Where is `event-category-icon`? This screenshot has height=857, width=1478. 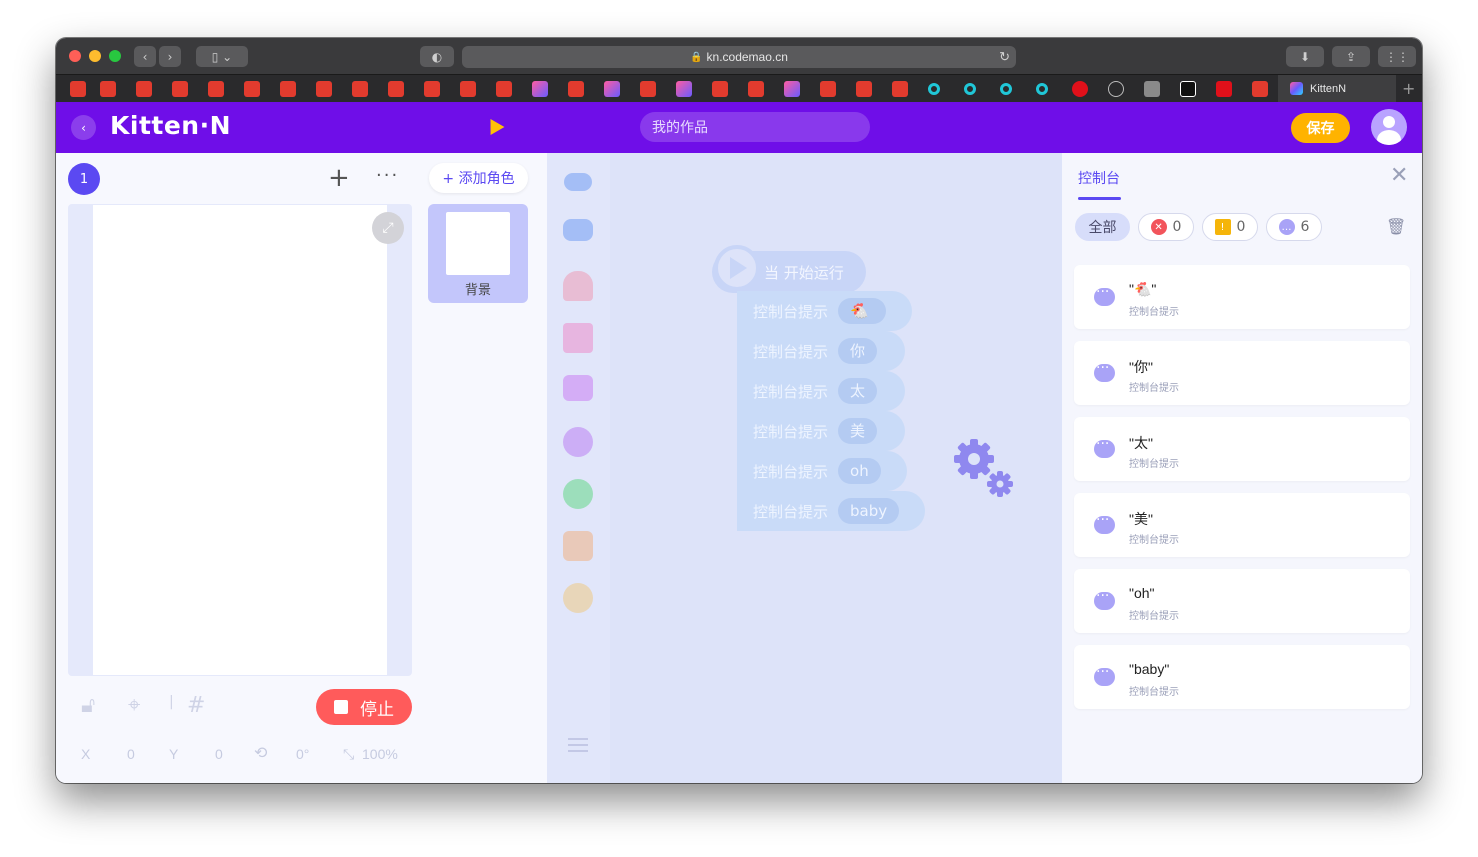 event-category-icon is located at coordinates (578, 182).